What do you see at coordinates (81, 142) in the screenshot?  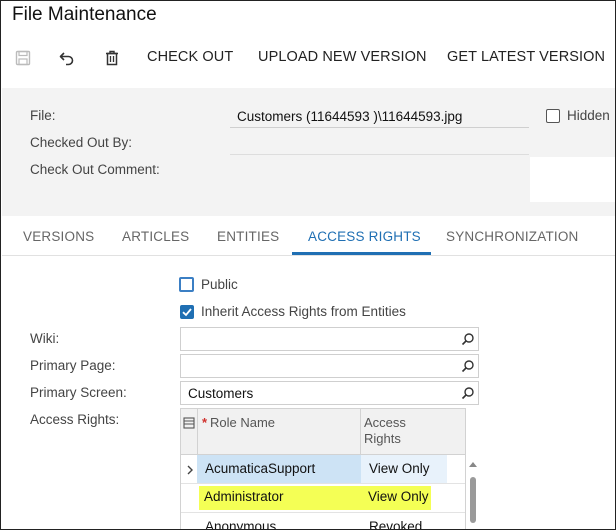 I see `checked-out-by-label: Checked Out By:` at bounding box center [81, 142].